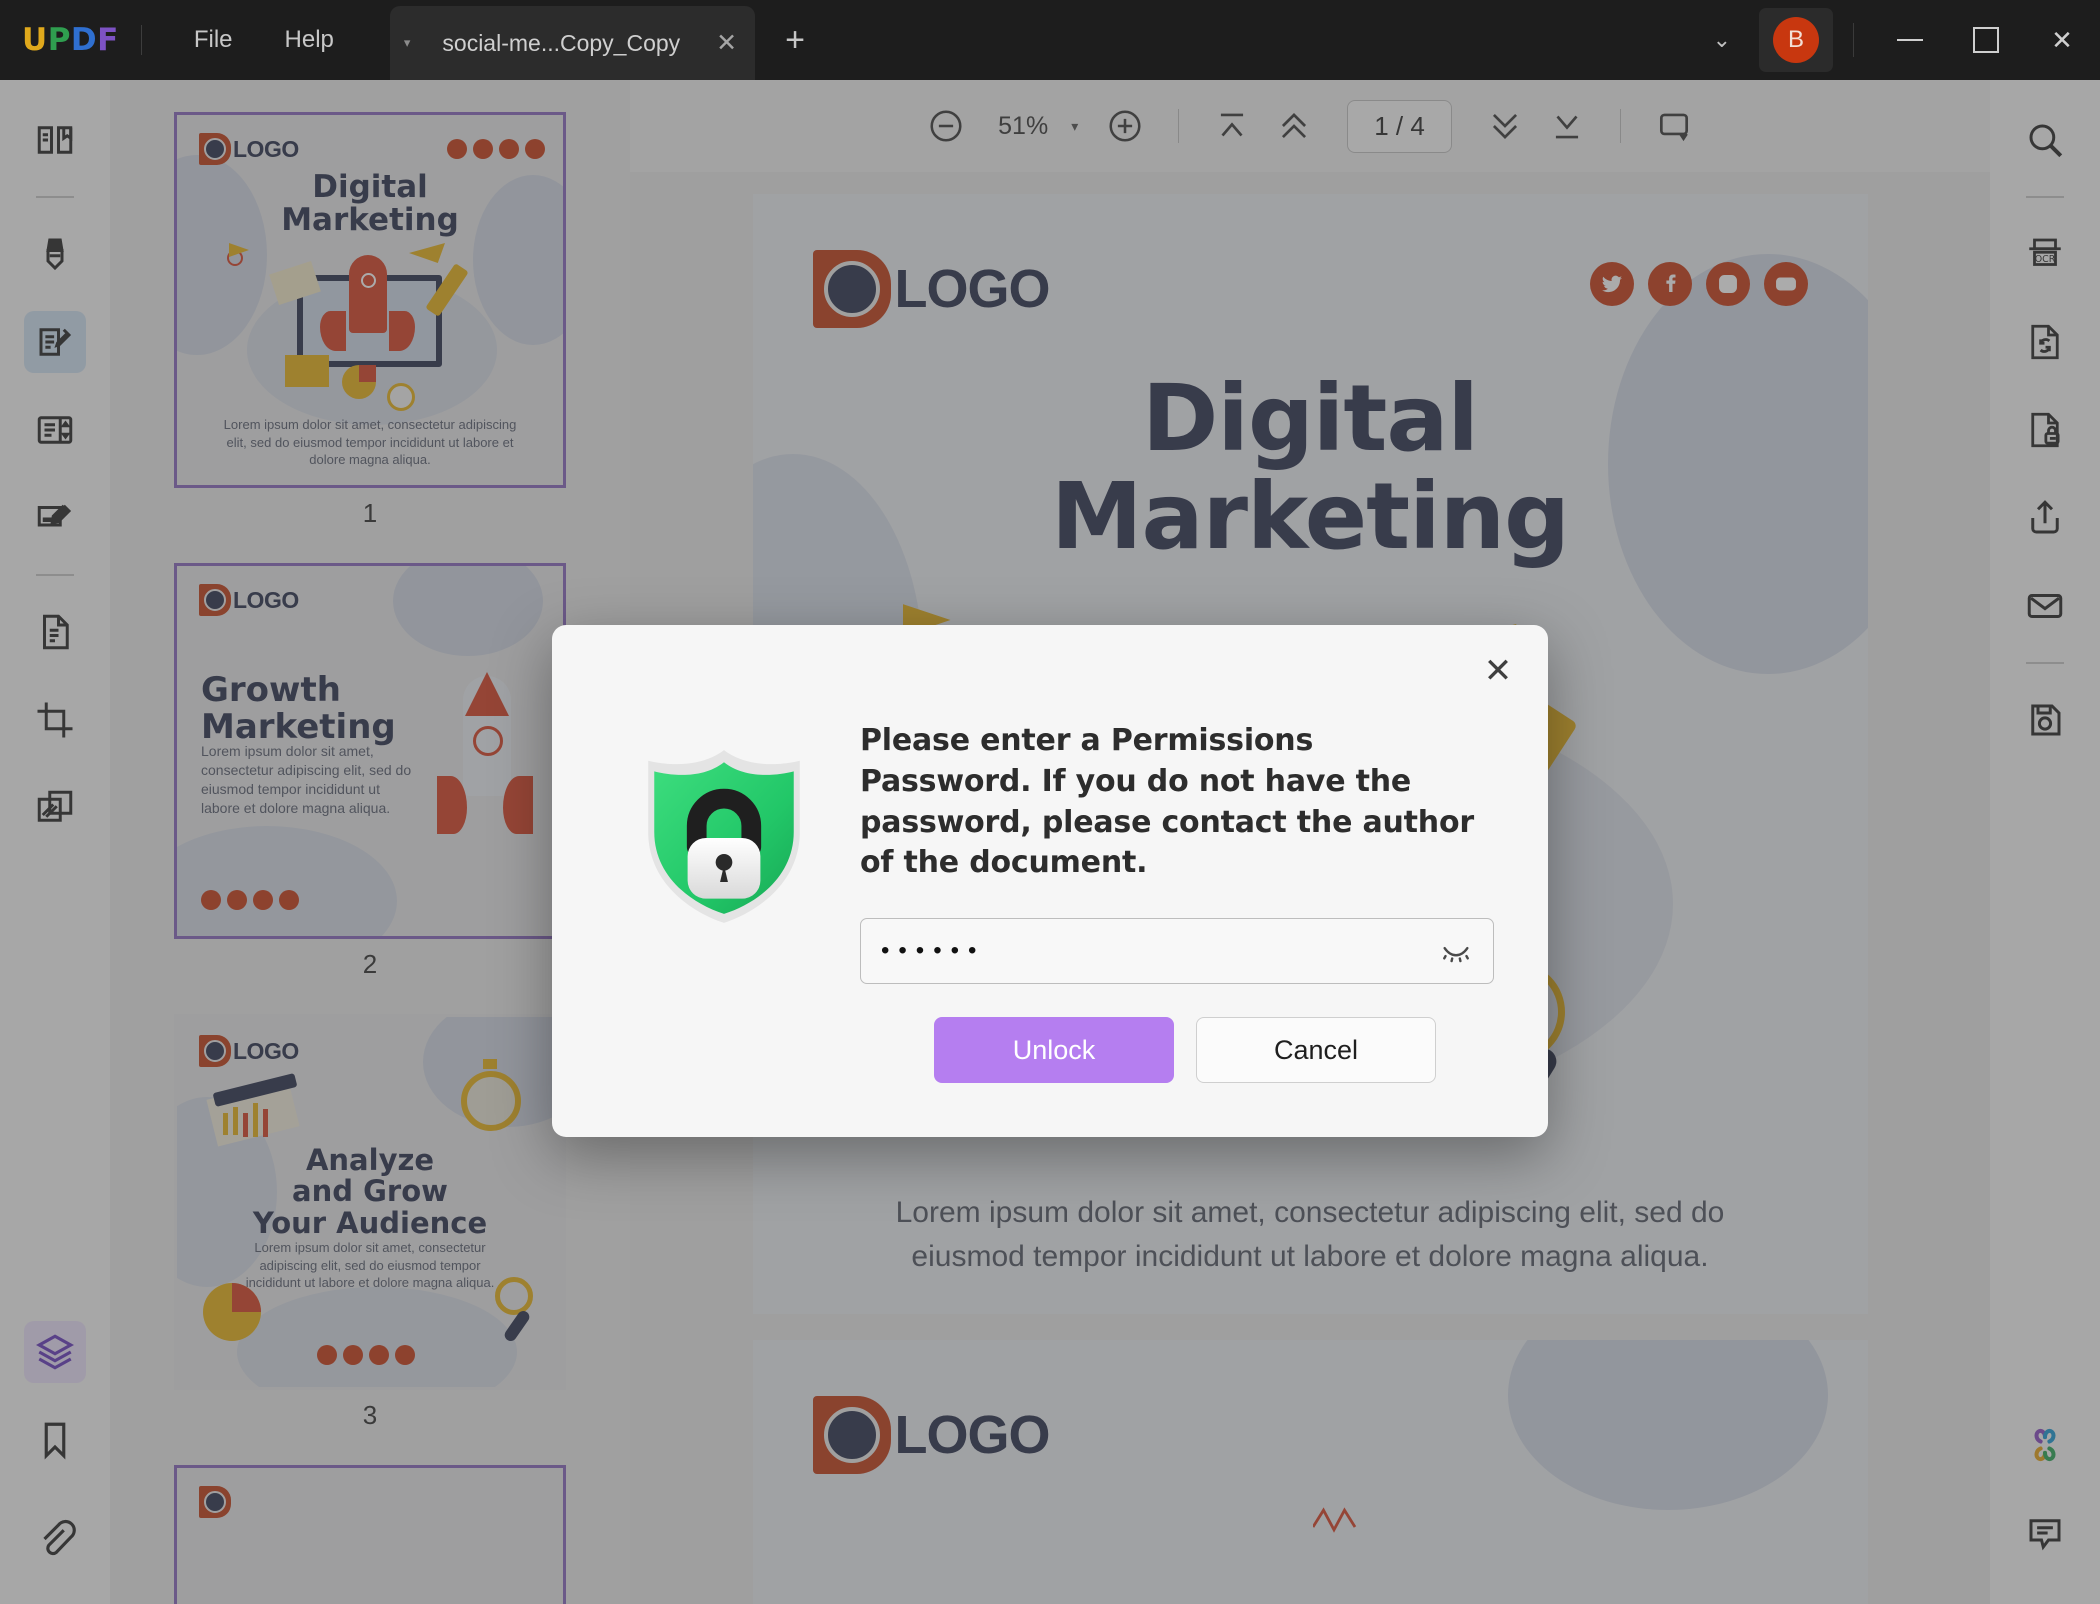  I want to click on dialog-actions: Unlock Cancel, so click(1050, 1050).